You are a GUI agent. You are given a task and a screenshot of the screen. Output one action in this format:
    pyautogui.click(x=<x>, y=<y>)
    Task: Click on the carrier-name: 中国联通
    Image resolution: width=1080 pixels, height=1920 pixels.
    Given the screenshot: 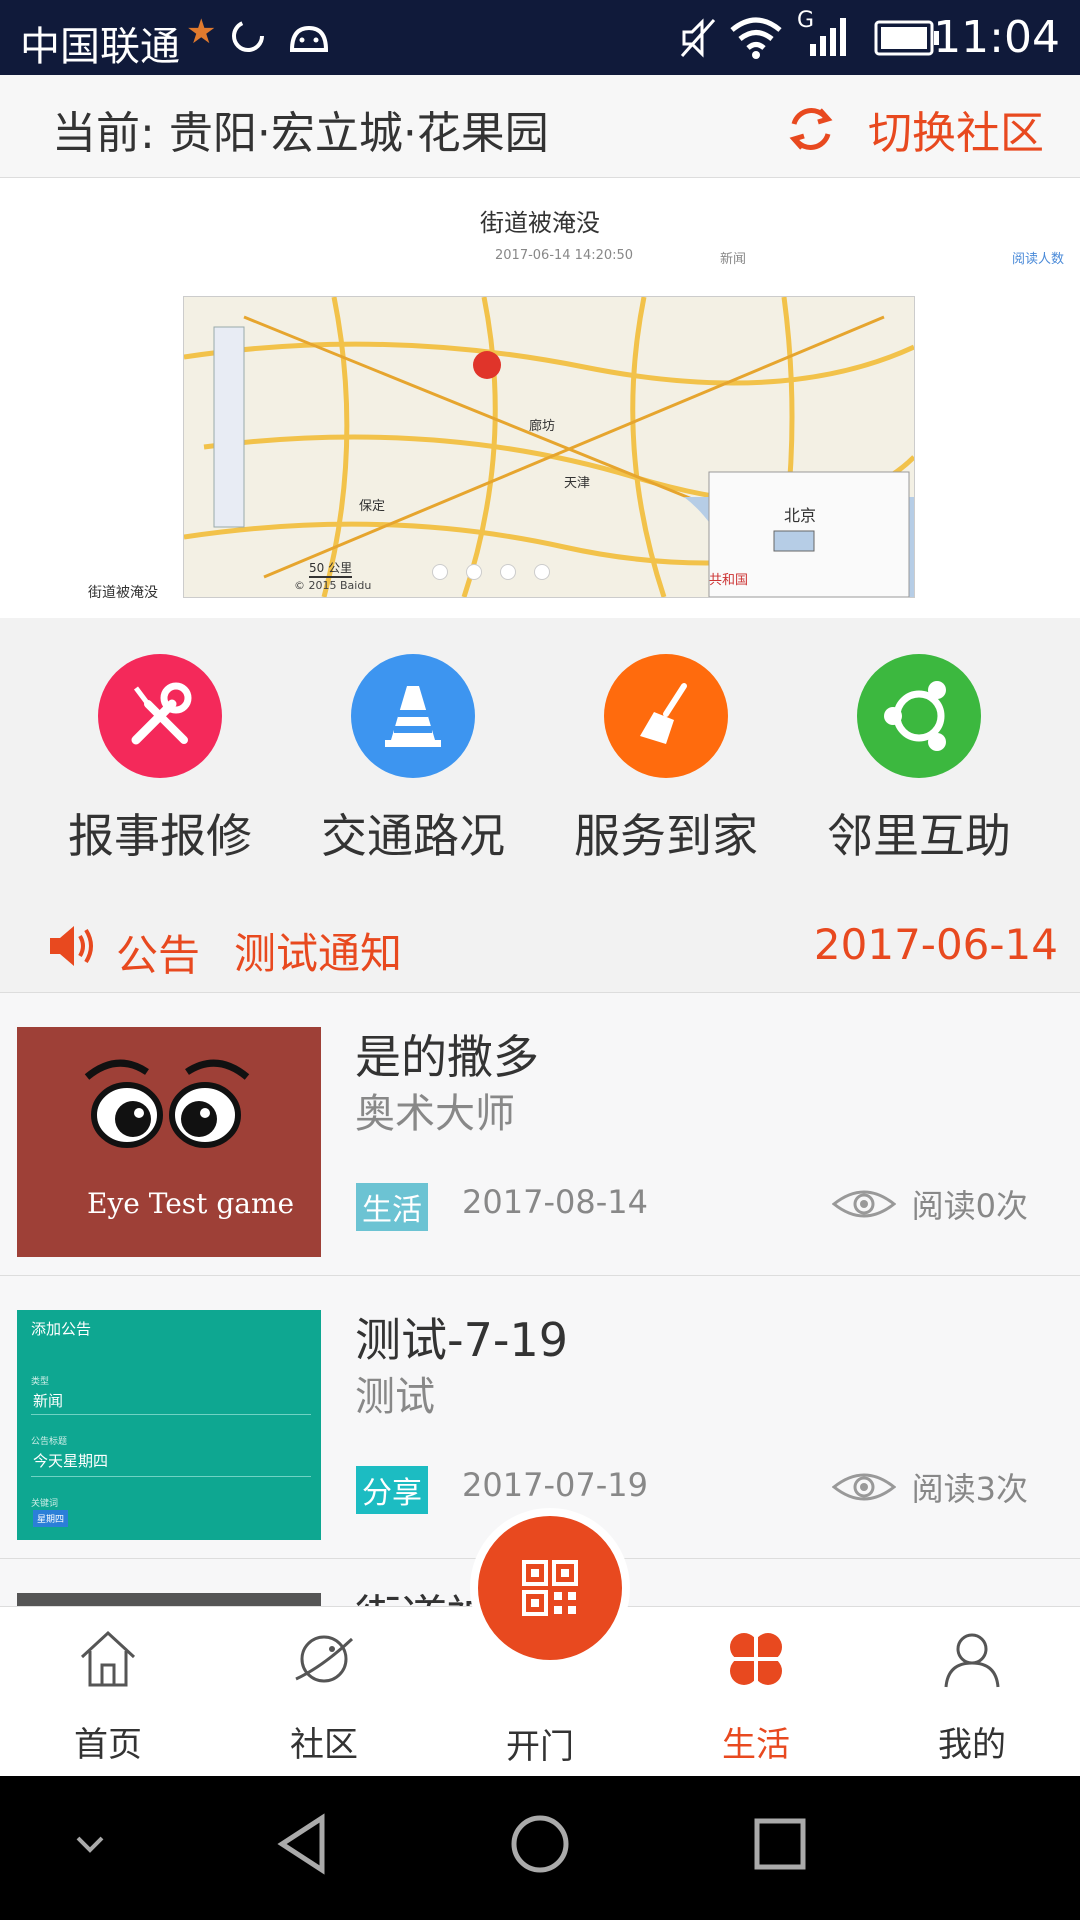 What is the action you would take?
    pyautogui.click(x=100, y=47)
    